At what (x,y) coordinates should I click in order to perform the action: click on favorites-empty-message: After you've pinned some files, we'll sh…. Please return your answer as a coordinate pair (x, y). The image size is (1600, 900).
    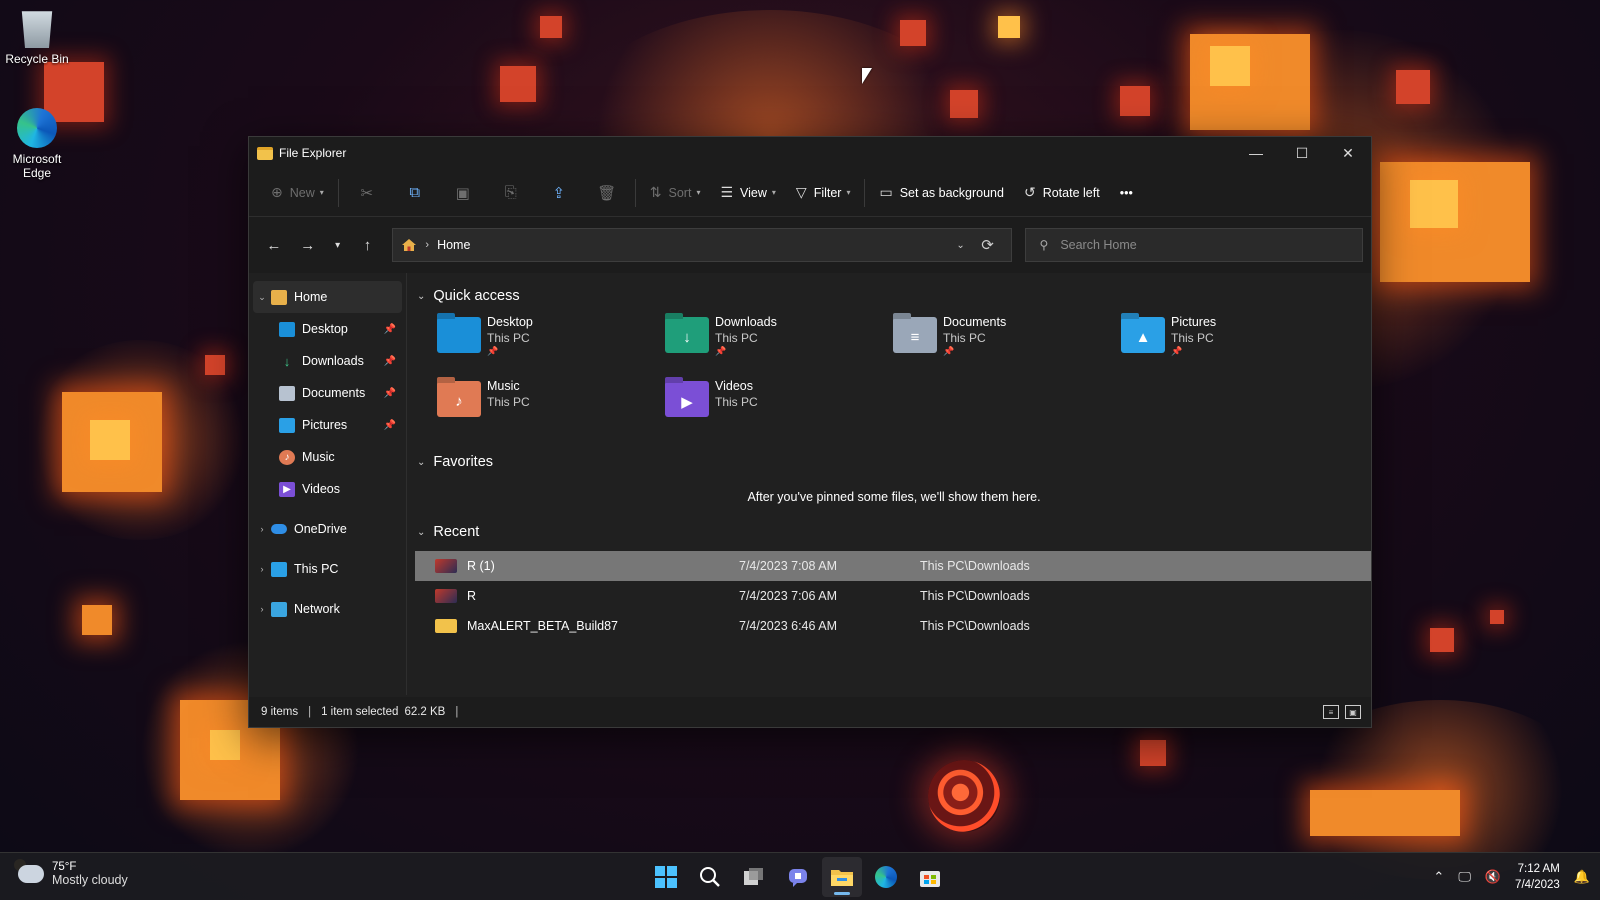
    Looking at the image, I should click on (894, 497).